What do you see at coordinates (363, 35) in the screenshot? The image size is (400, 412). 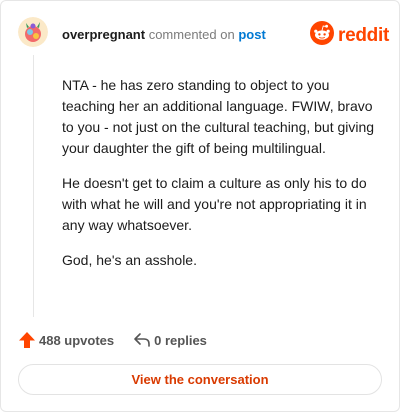 I see `reddit-wordmark: reddit` at bounding box center [363, 35].